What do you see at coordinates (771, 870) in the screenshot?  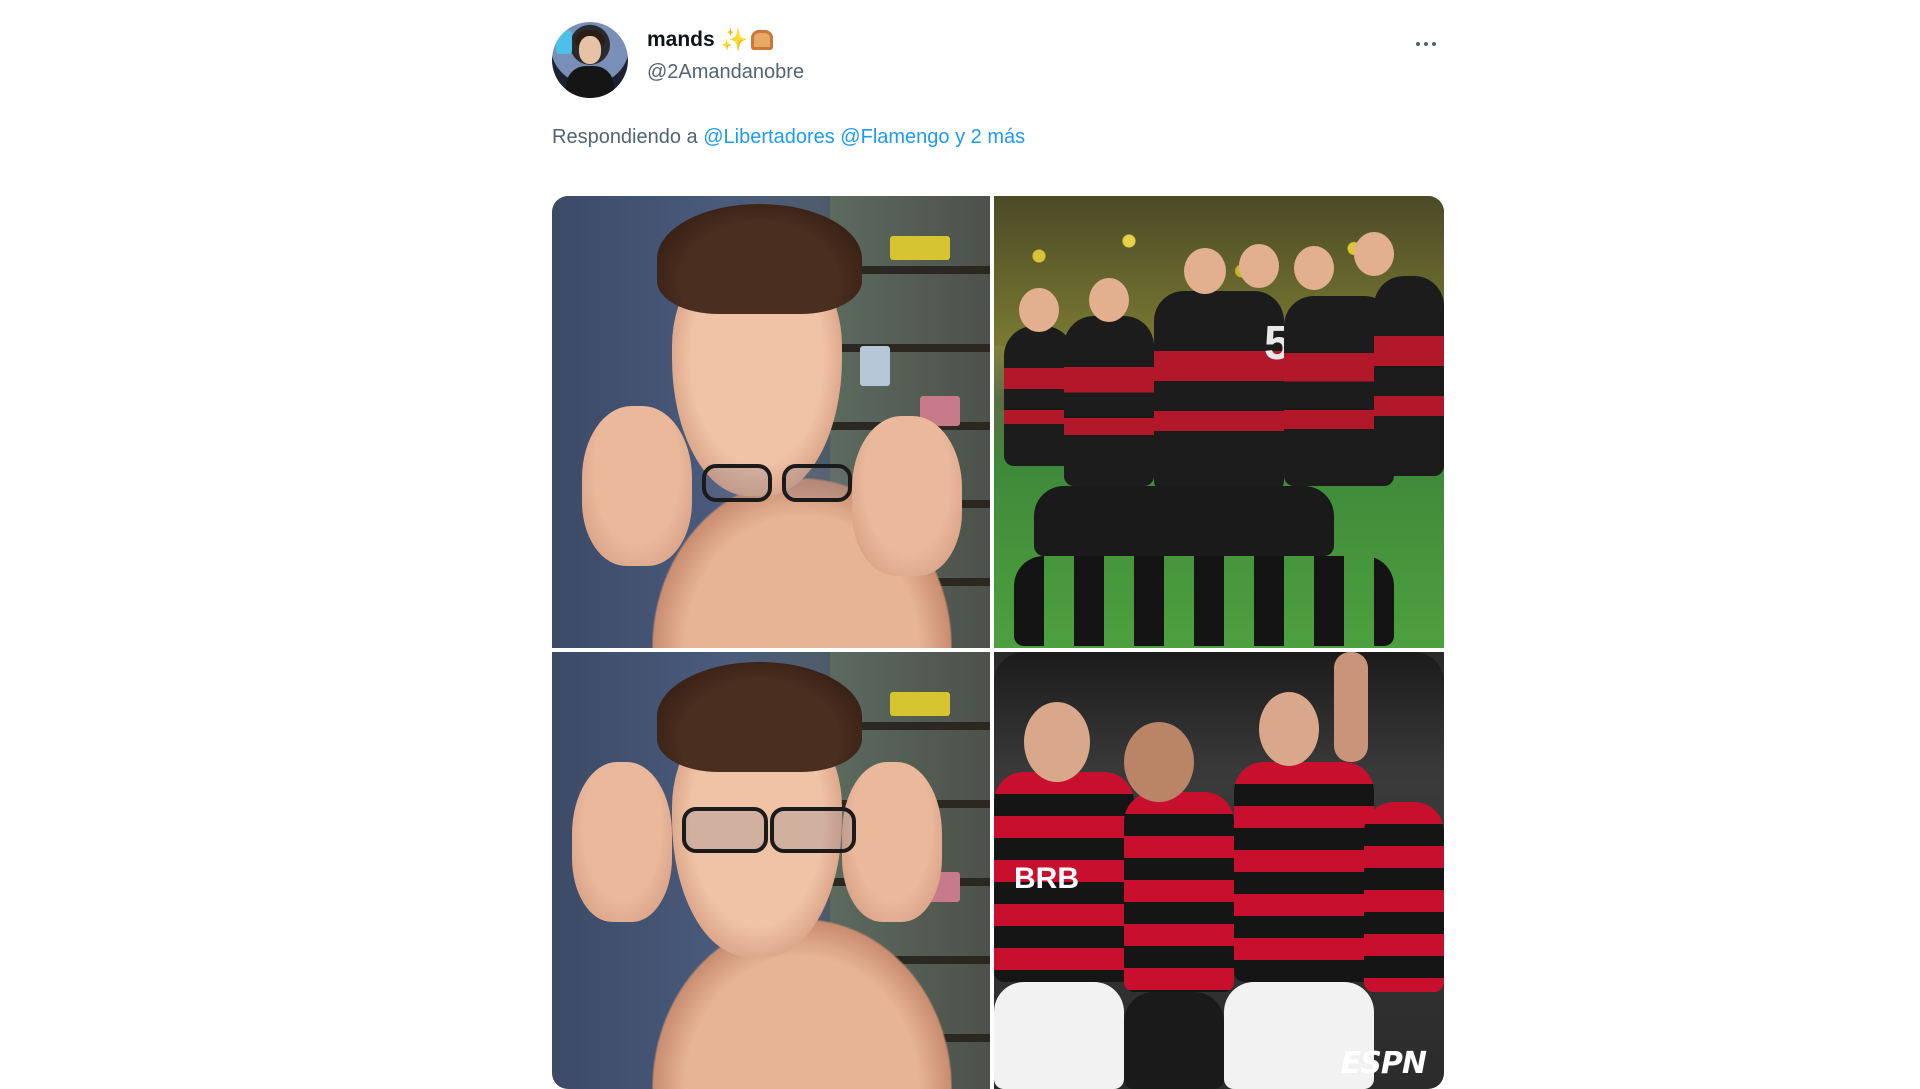 I see `media-panel-peter-parker-glasses-on` at bounding box center [771, 870].